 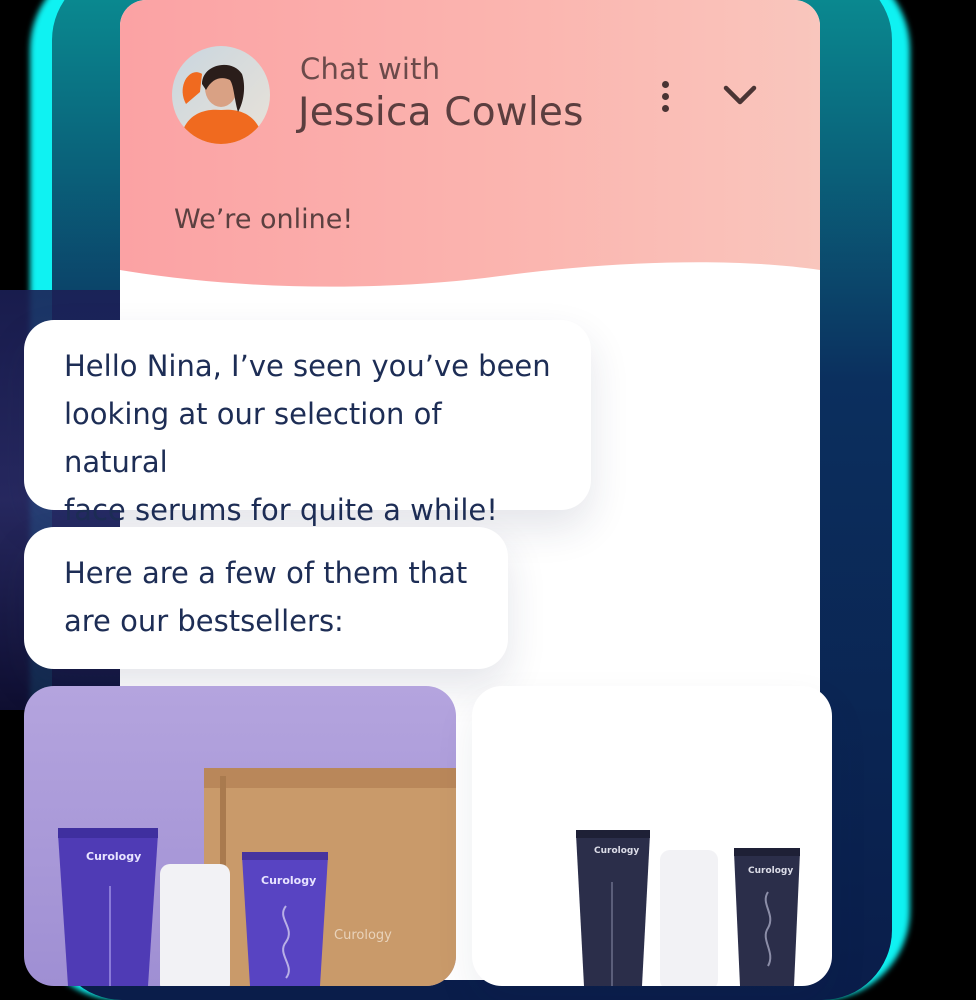 What do you see at coordinates (740, 95) in the screenshot?
I see `chevron-down-icon` at bounding box center [740, 95].